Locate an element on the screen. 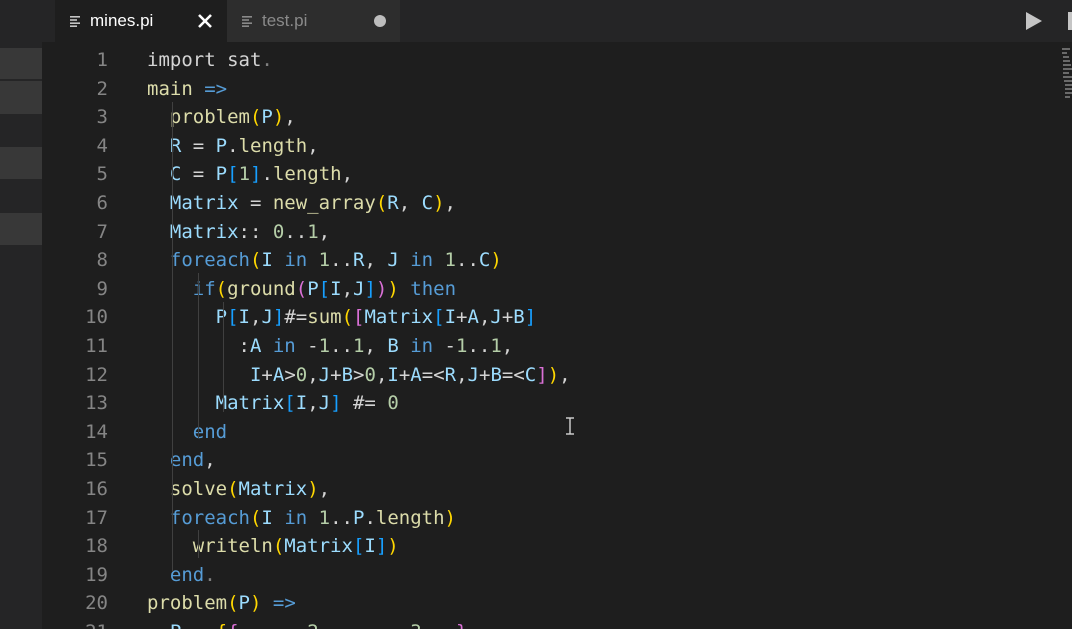  code-text: C = P[1].length, is located at coordinates (250, 174).